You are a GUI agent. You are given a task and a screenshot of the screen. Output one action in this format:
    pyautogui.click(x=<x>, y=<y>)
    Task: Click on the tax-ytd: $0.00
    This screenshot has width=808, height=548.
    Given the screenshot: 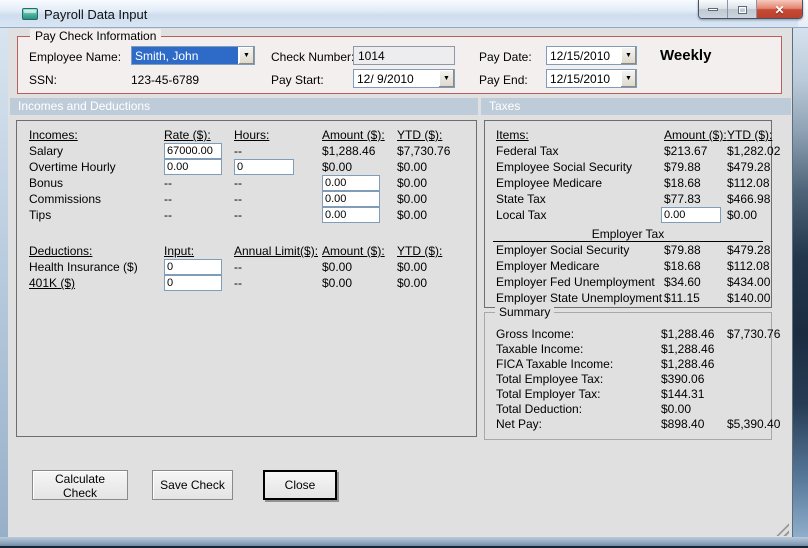 What is the action you would take?
    pyautogui.click(x=742, y=215)
    